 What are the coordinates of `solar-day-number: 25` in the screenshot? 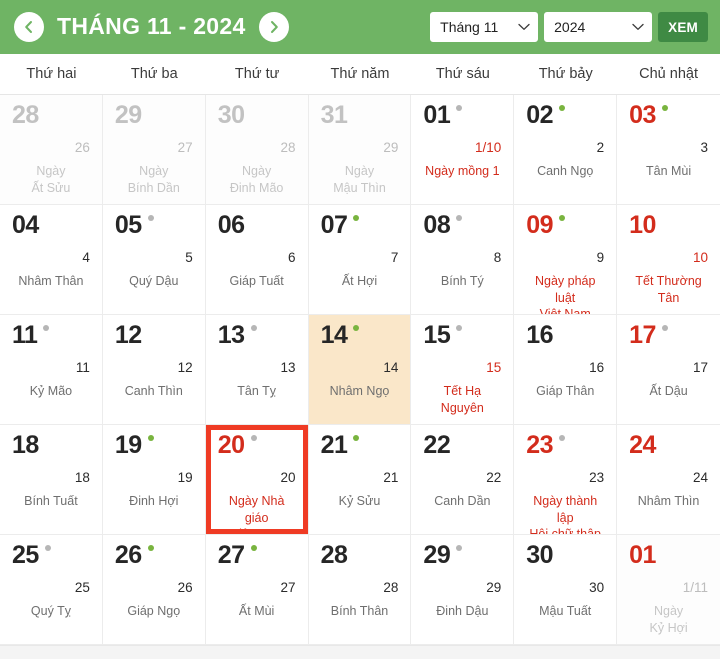 It's located at (25, 555).